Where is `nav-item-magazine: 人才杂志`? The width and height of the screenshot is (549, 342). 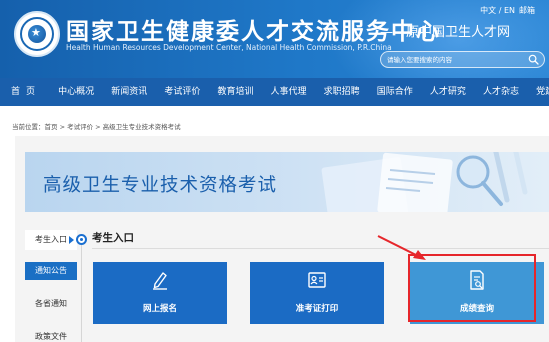
nav-item-magazine: 人才杂志 is located at coordinates (501, 92).